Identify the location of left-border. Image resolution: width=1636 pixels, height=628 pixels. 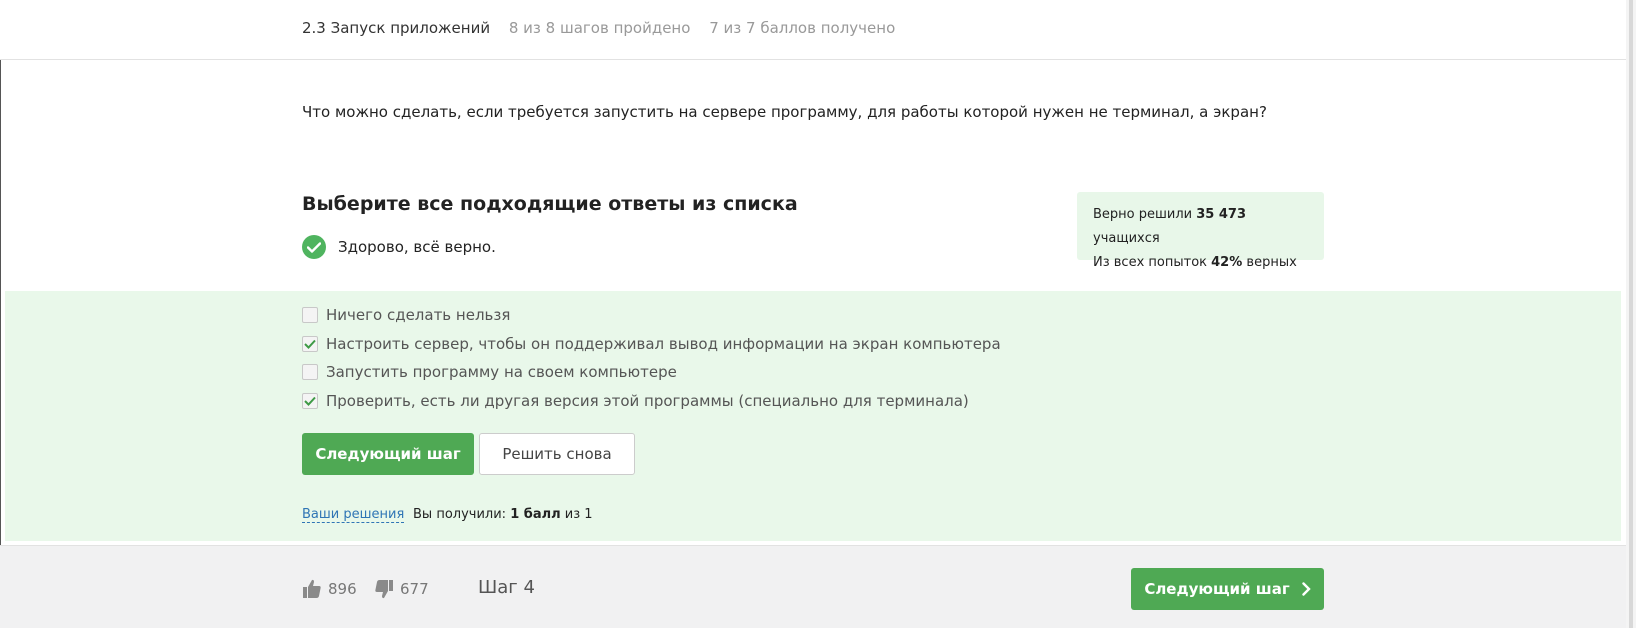
(0, 314).